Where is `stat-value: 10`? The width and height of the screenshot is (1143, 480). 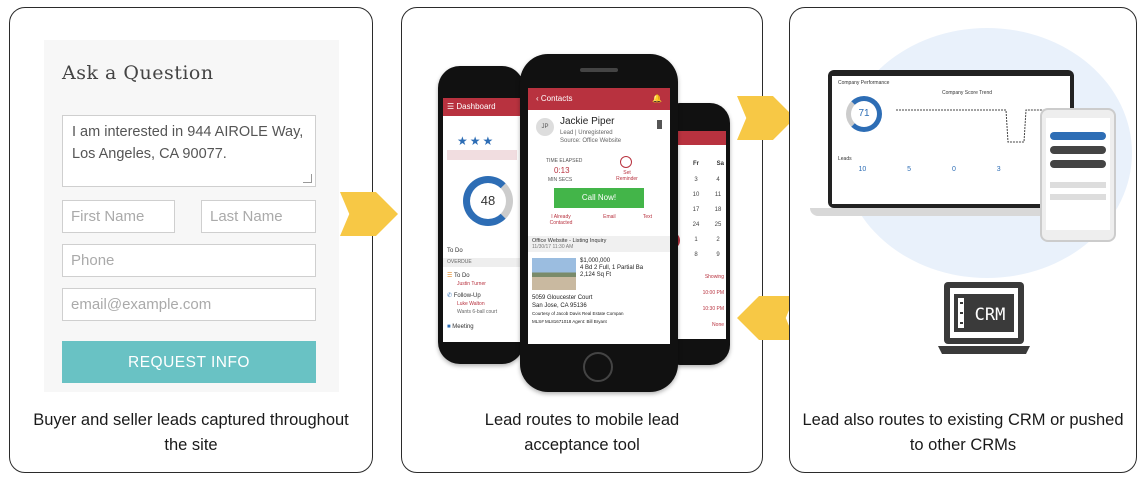
stat-value: 10 is located at coordinates (862, 169).